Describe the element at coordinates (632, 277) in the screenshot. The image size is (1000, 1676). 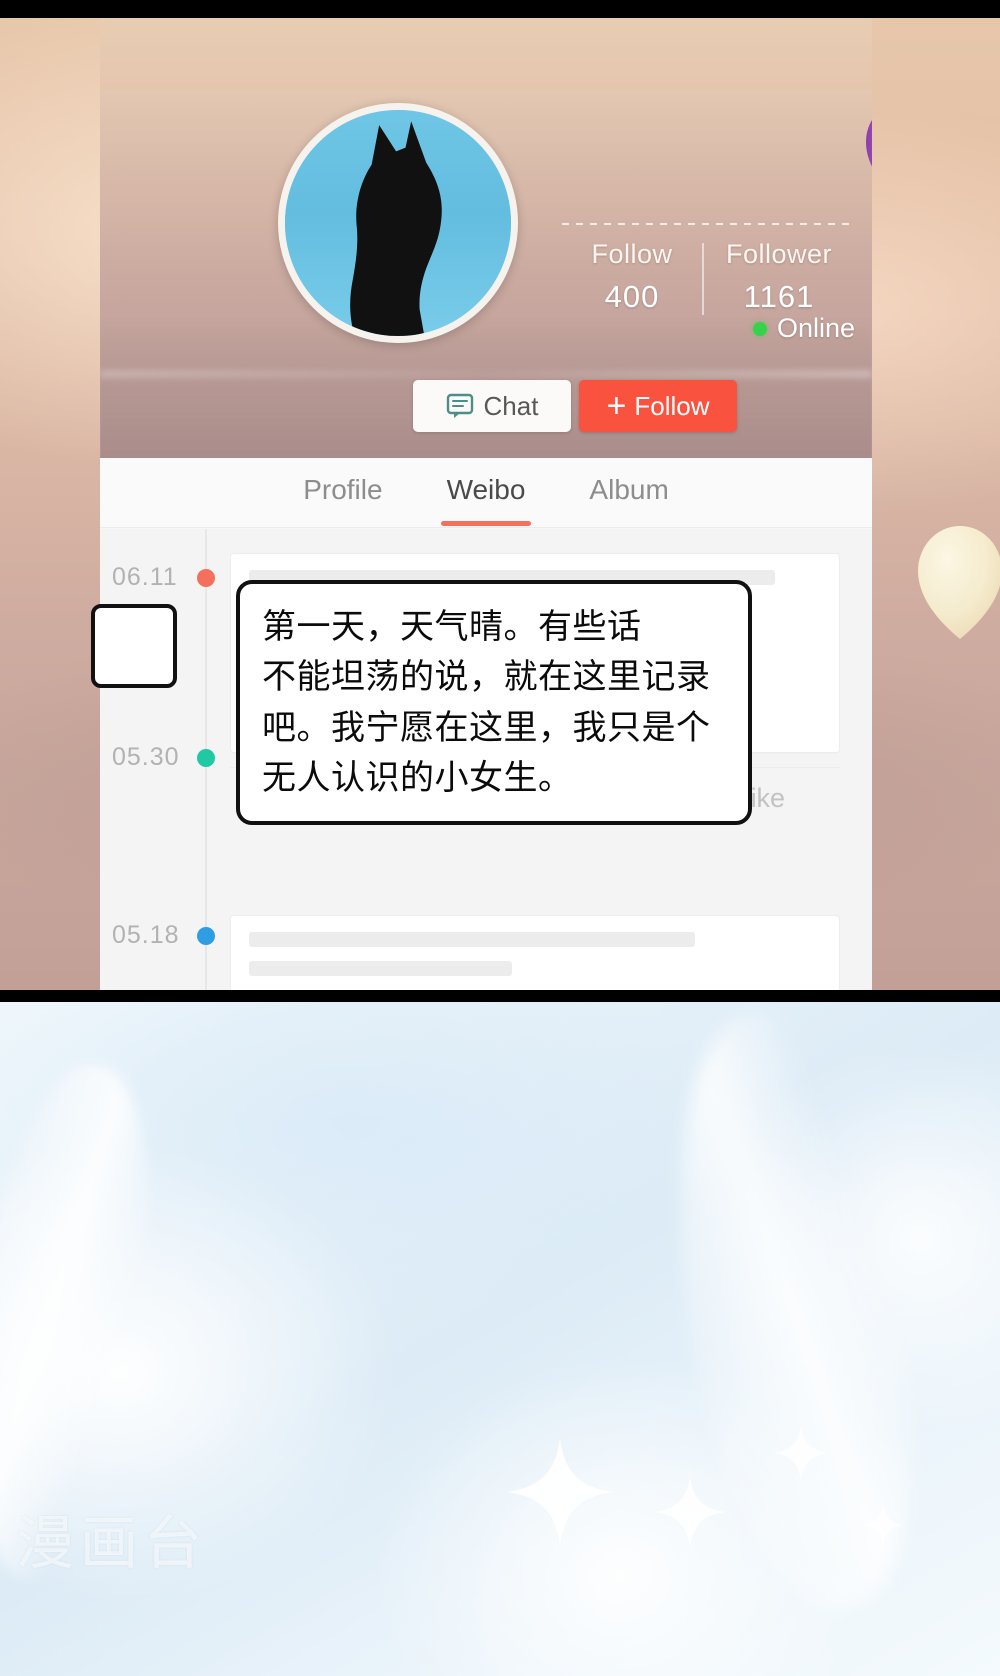
I see `stat-follow: Follow 400` at that location.